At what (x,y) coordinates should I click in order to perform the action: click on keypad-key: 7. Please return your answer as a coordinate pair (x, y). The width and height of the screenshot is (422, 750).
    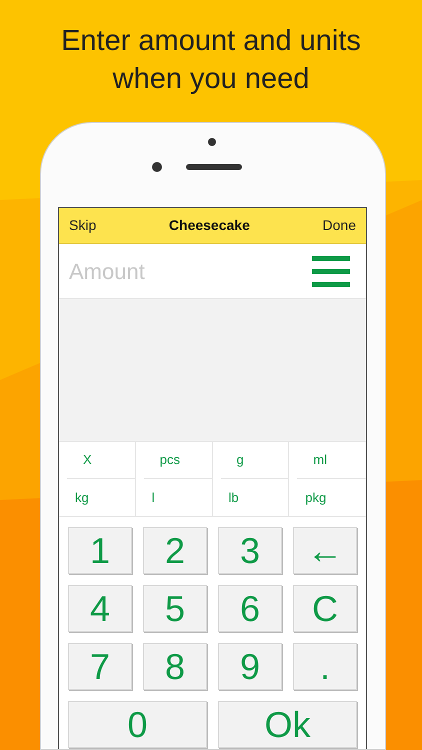
    Looking at the image, I should click on (100, 666).